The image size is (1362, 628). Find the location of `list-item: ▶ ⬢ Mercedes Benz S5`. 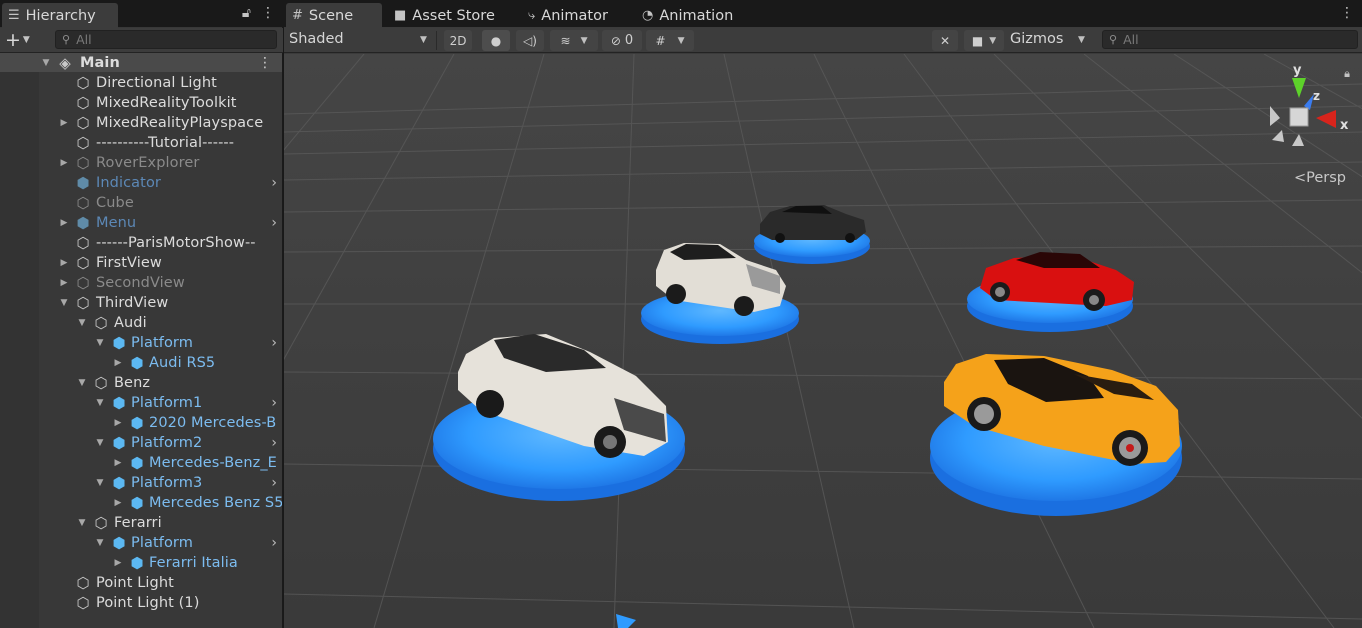

list-item: ▶ ⬢ Mercedes Benz S5 is located at coordinates (141, 503).